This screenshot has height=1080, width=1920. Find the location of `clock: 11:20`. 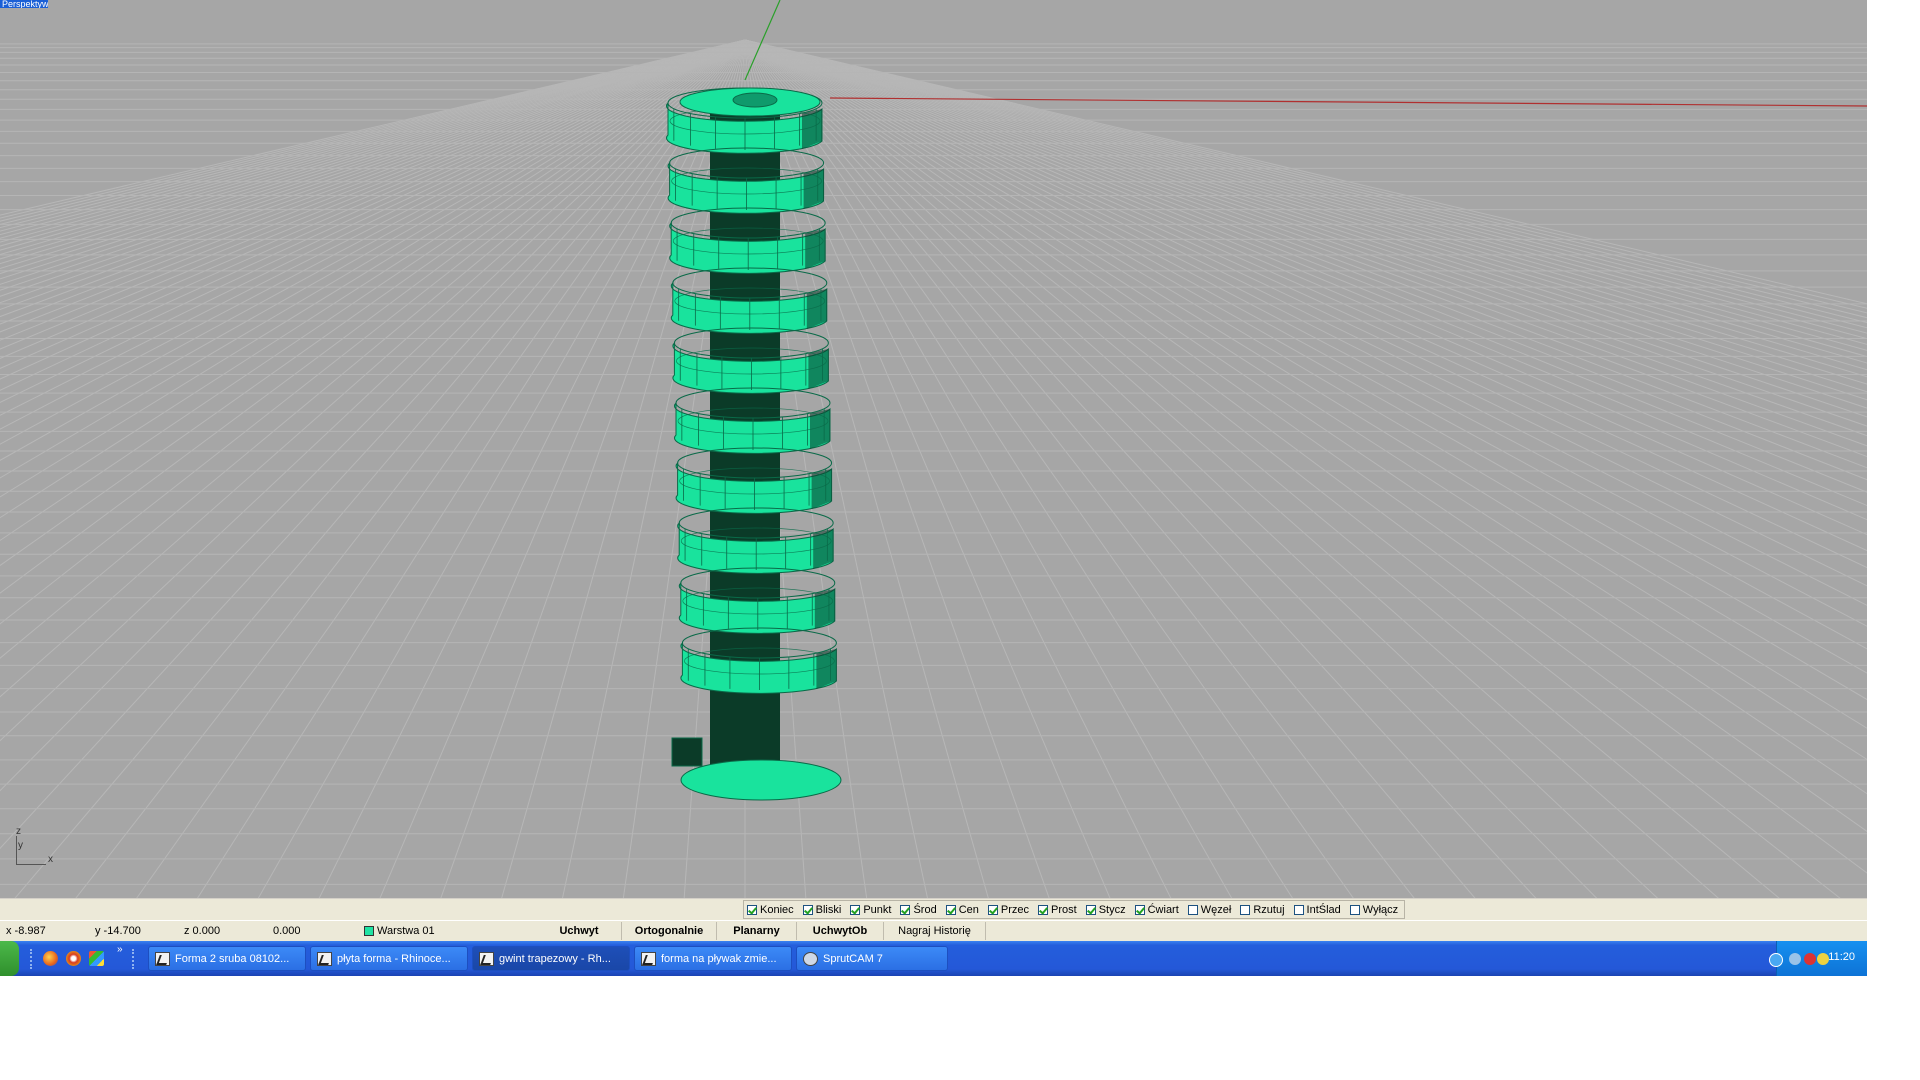

clock: 11:20 is located at coordinates (1841, 957).